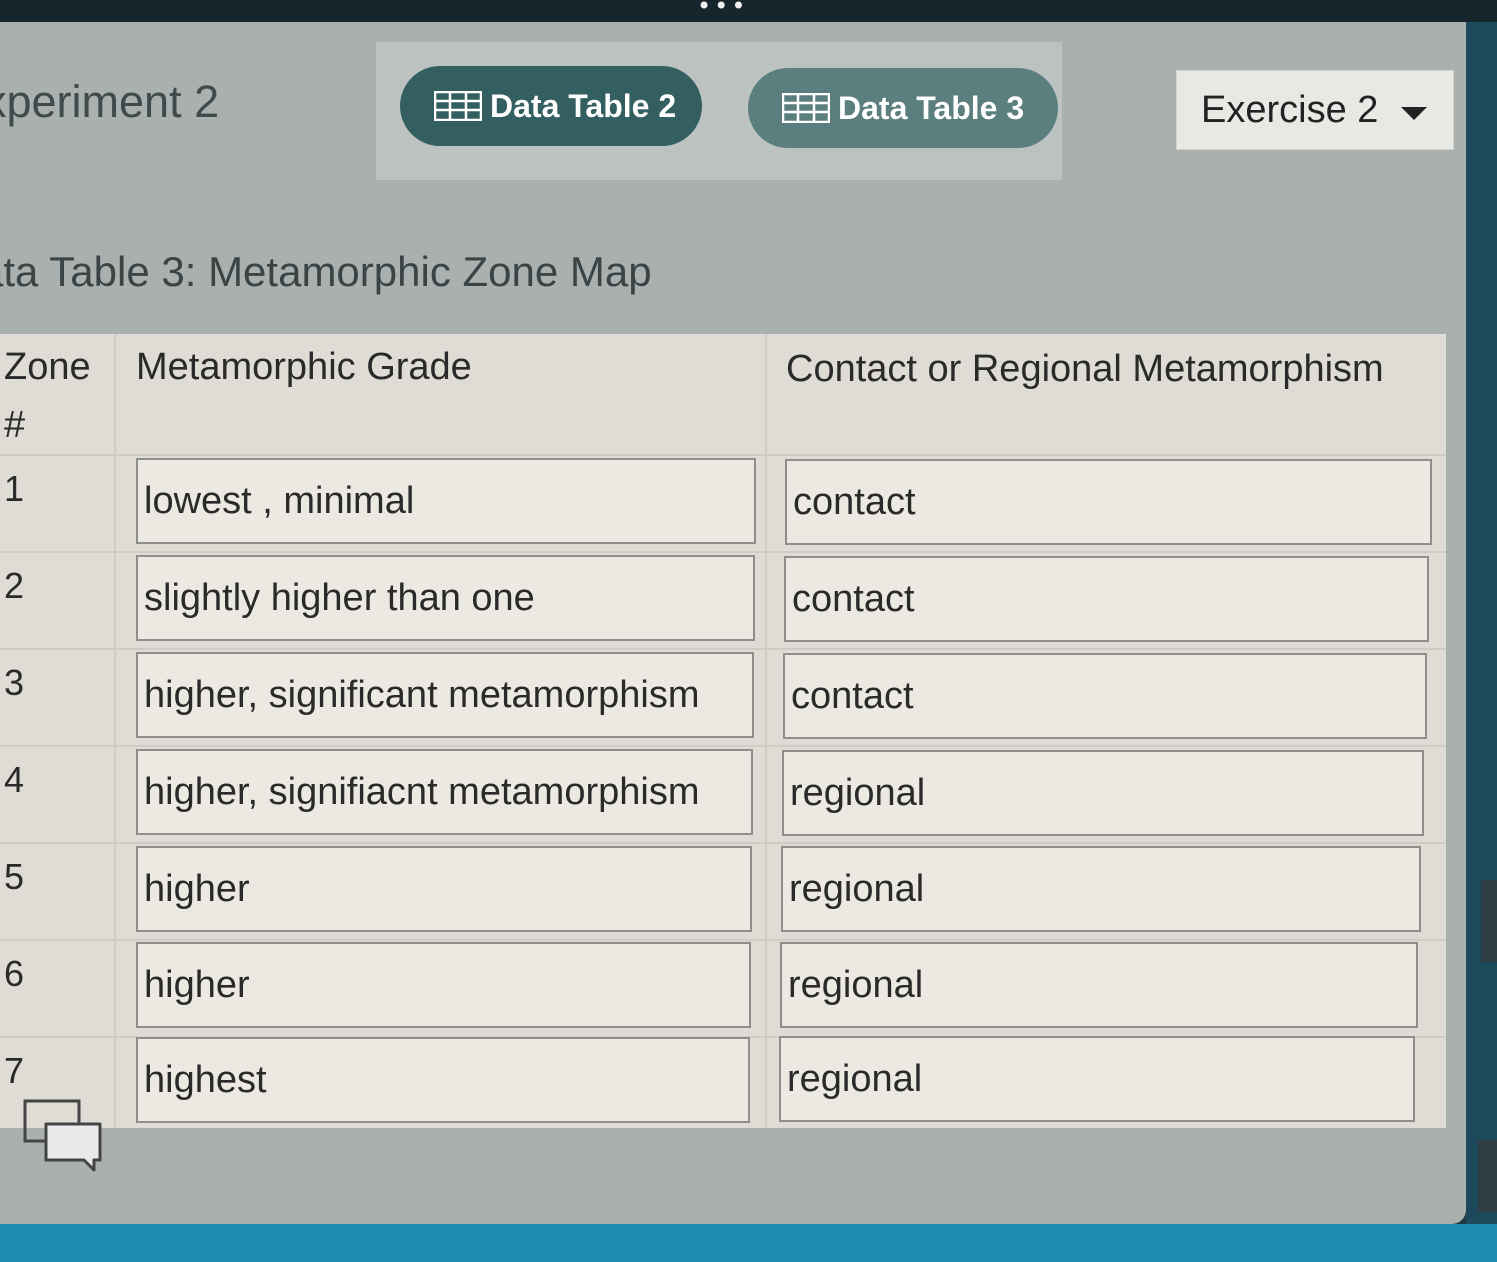  What do you see at coordinates (110, 101) in the screenshot?
I see `experiment-title: xperiment 2` at bounding box center [110, 101].